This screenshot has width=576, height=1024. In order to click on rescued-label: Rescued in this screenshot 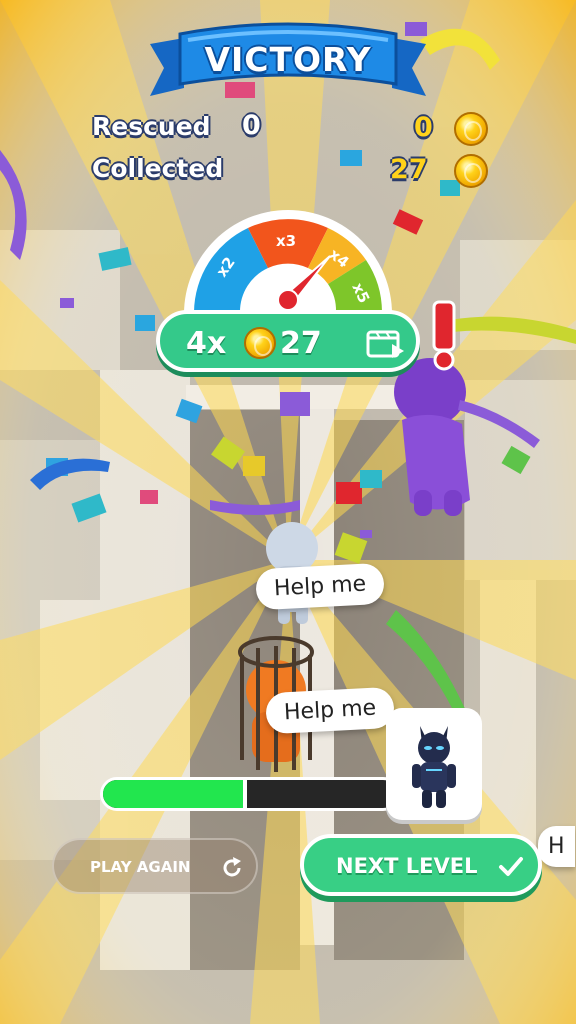, I will do `click(151, 126)`.